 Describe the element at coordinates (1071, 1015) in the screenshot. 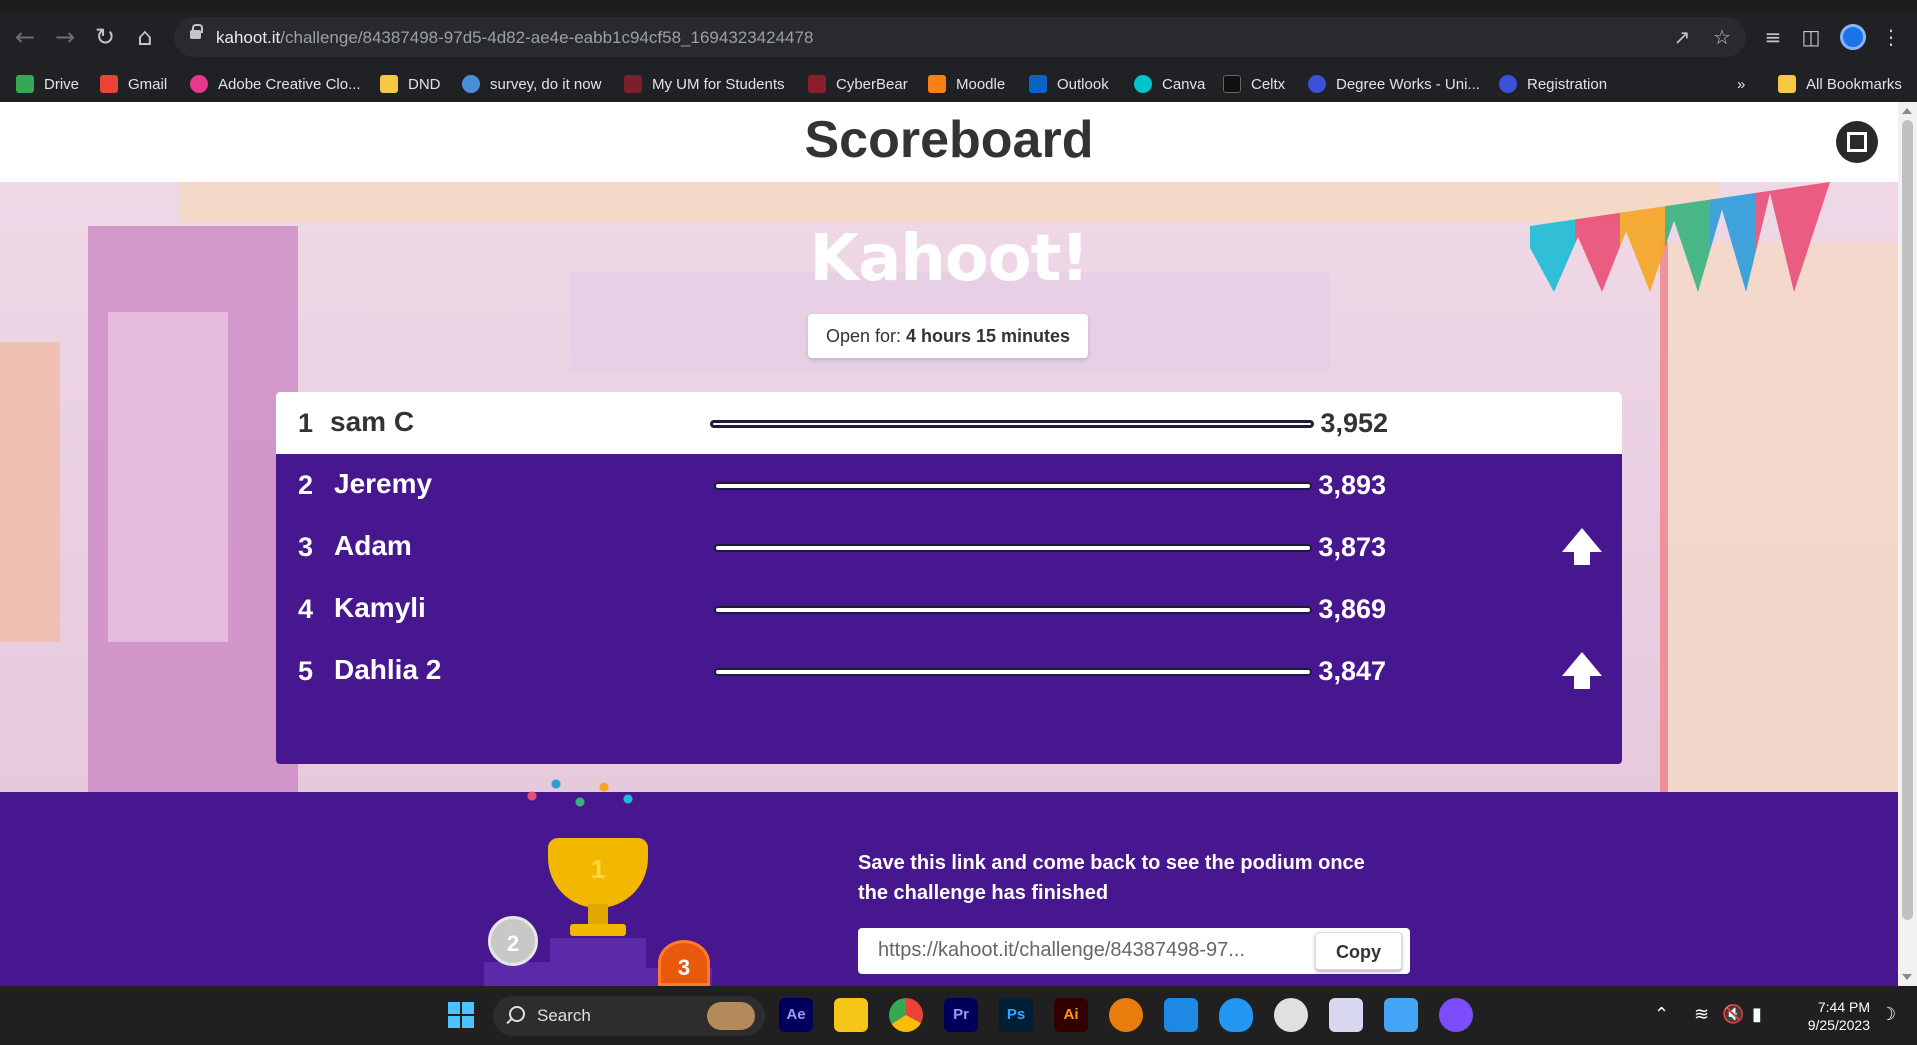

I see `illustrator-icon: Ai` at that location.